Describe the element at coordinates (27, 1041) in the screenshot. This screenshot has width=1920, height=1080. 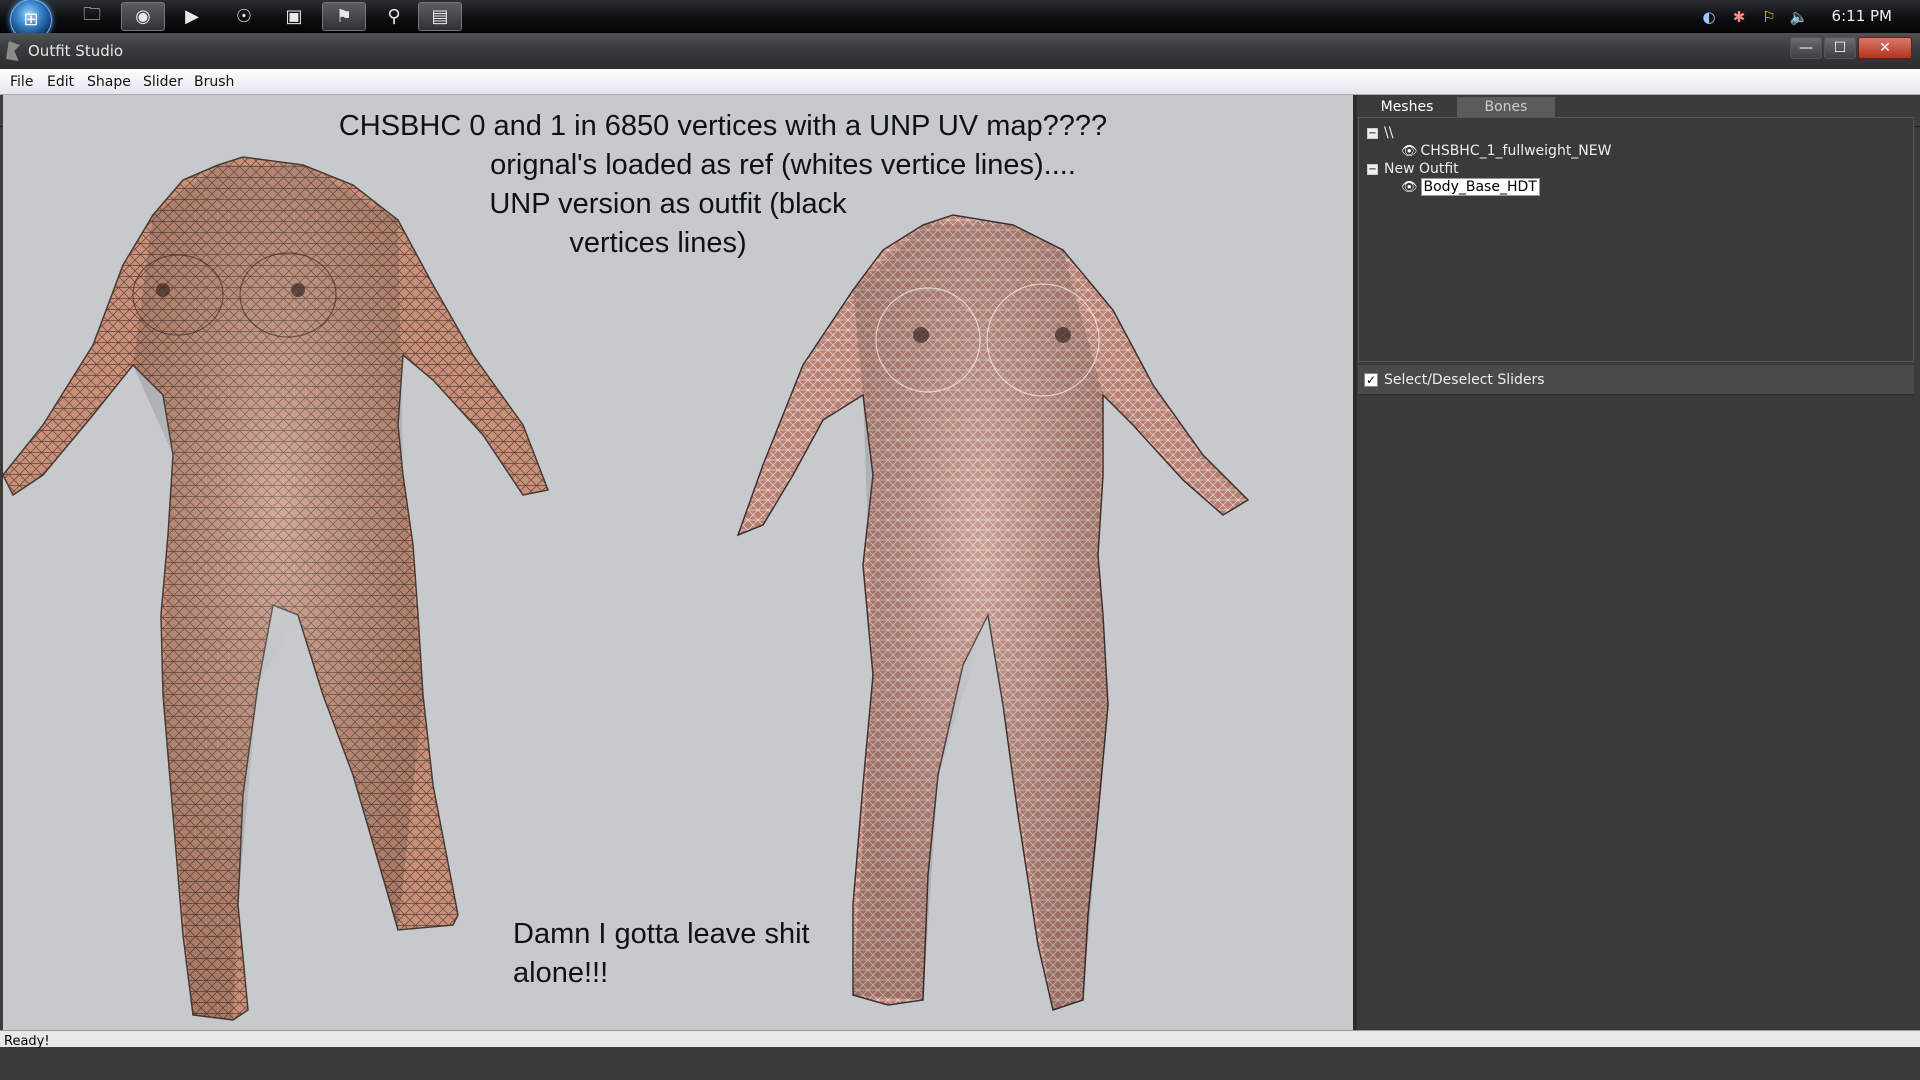
I see `status-text: Ready!` at that location.